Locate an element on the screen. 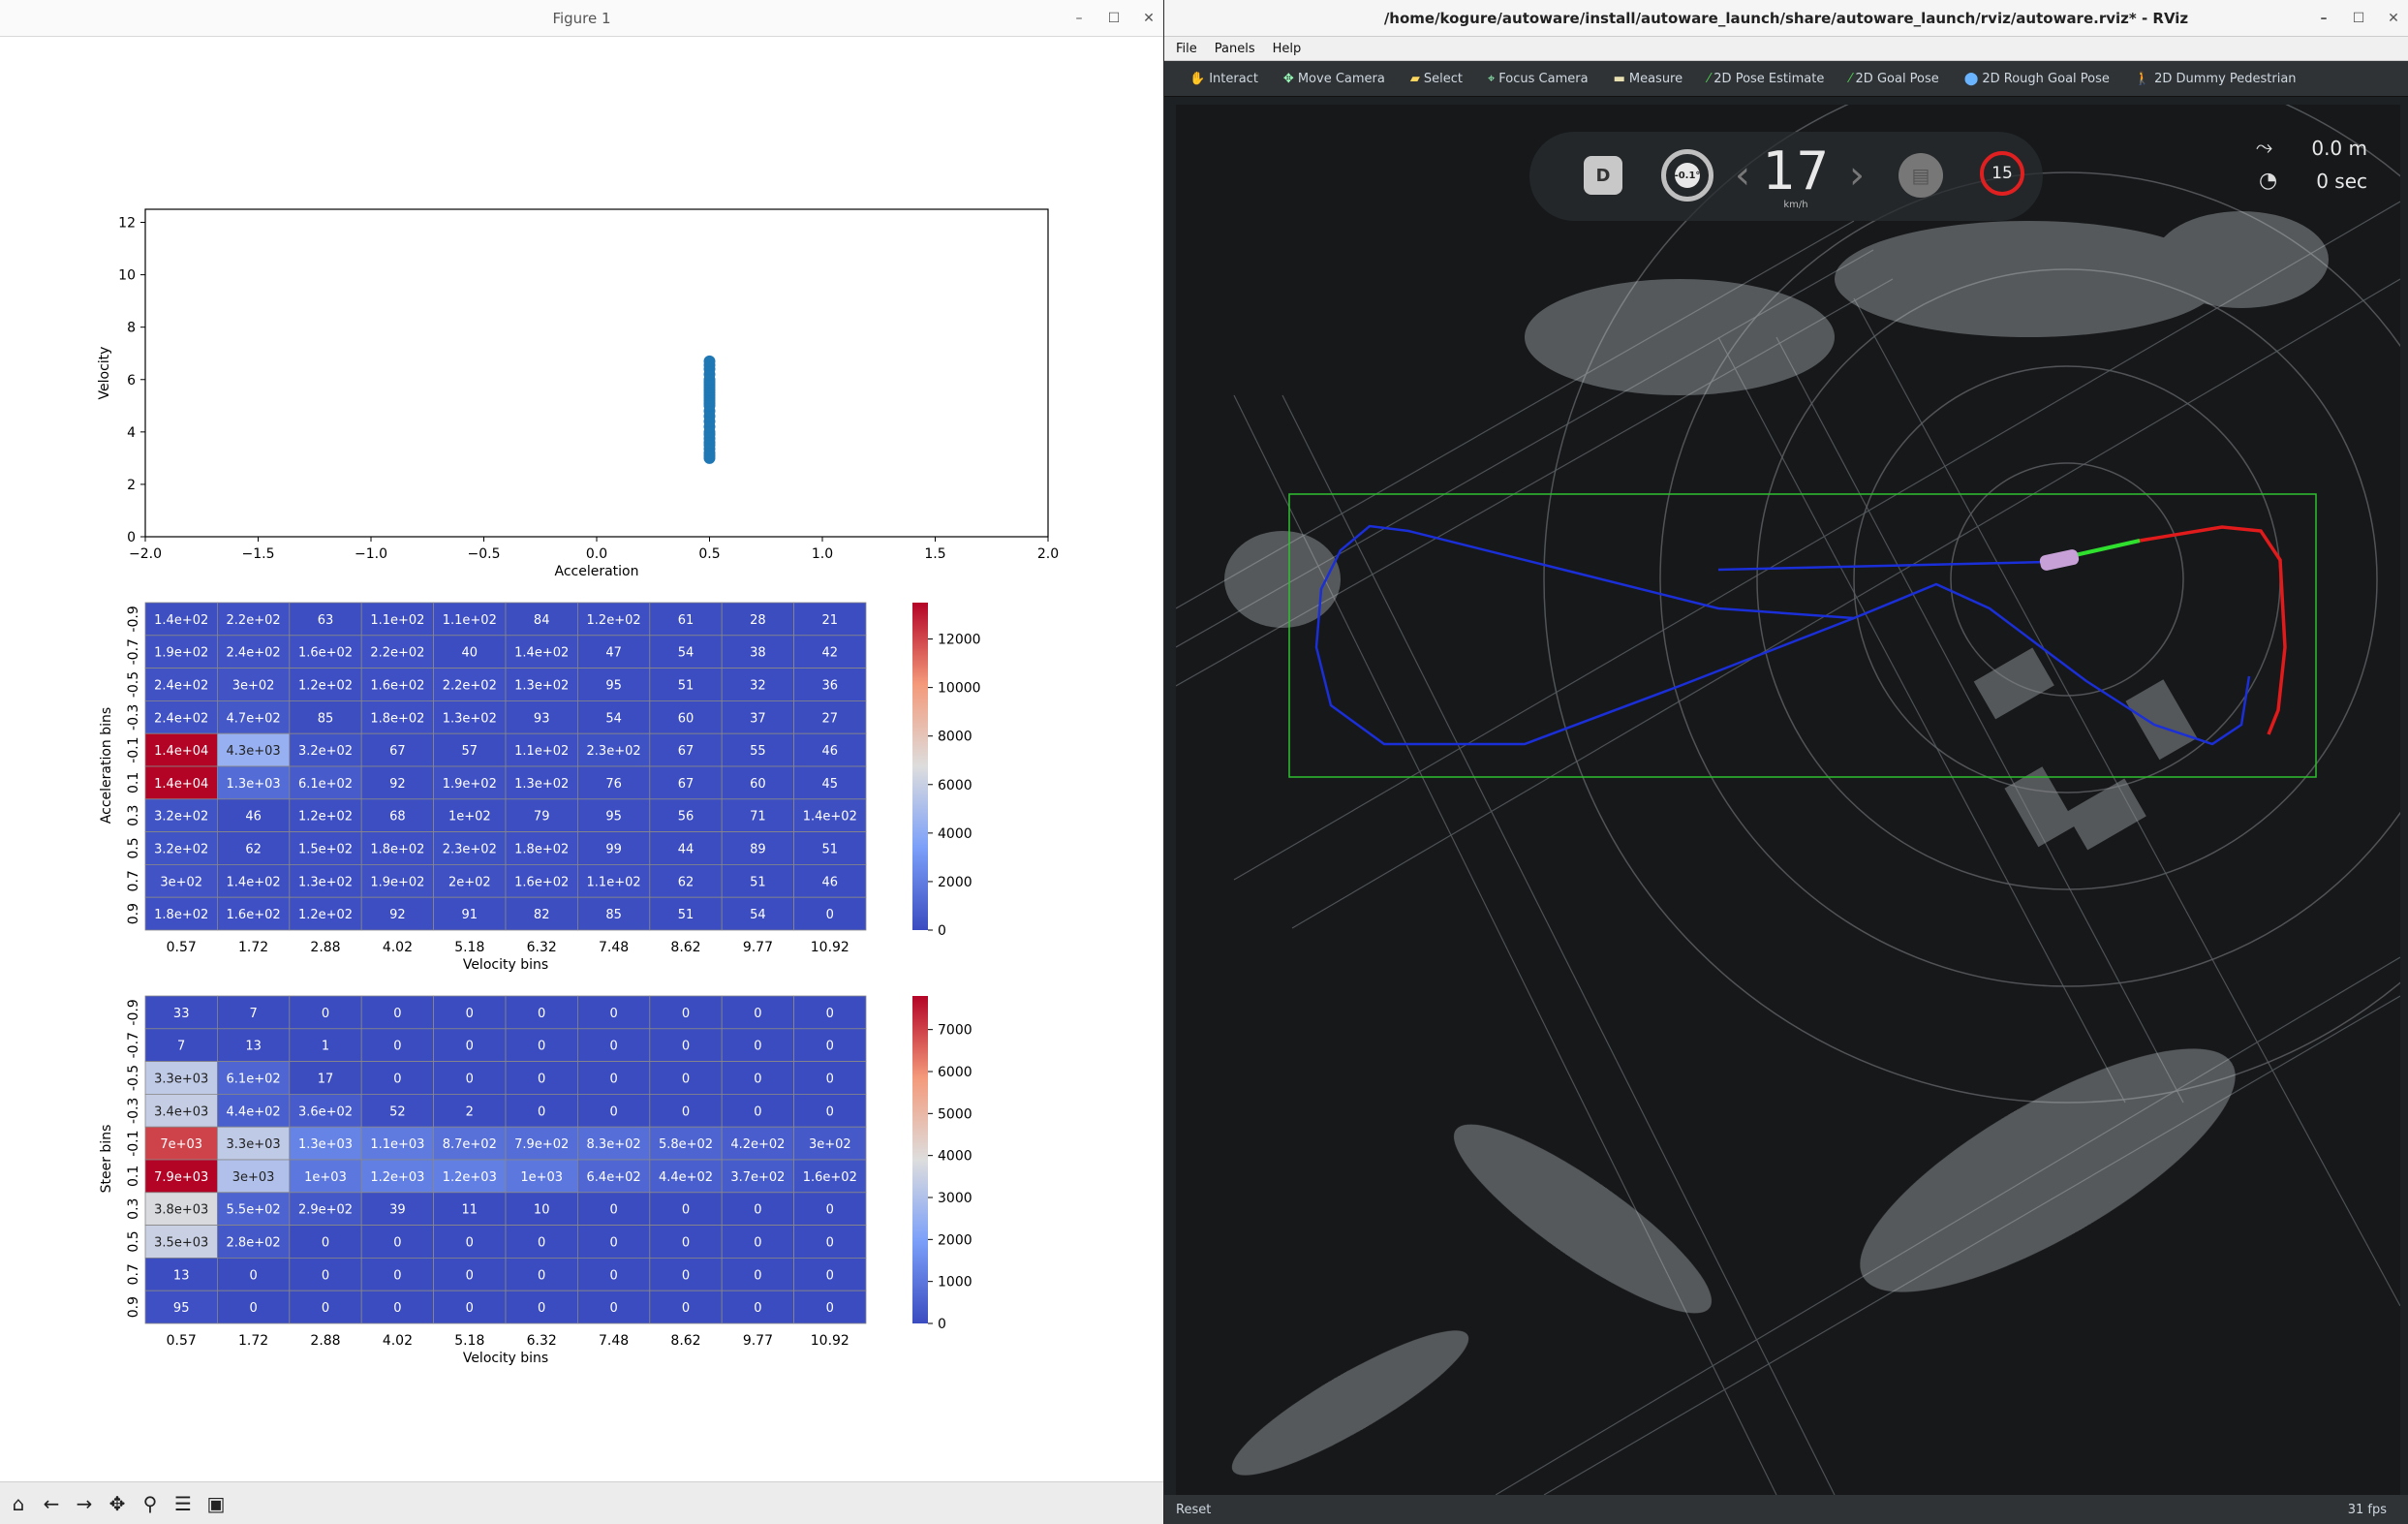  vehicle-hud: D -0.1° ‹ 17 km/h › ▤ 15 is located at coordinates (1786, 177).